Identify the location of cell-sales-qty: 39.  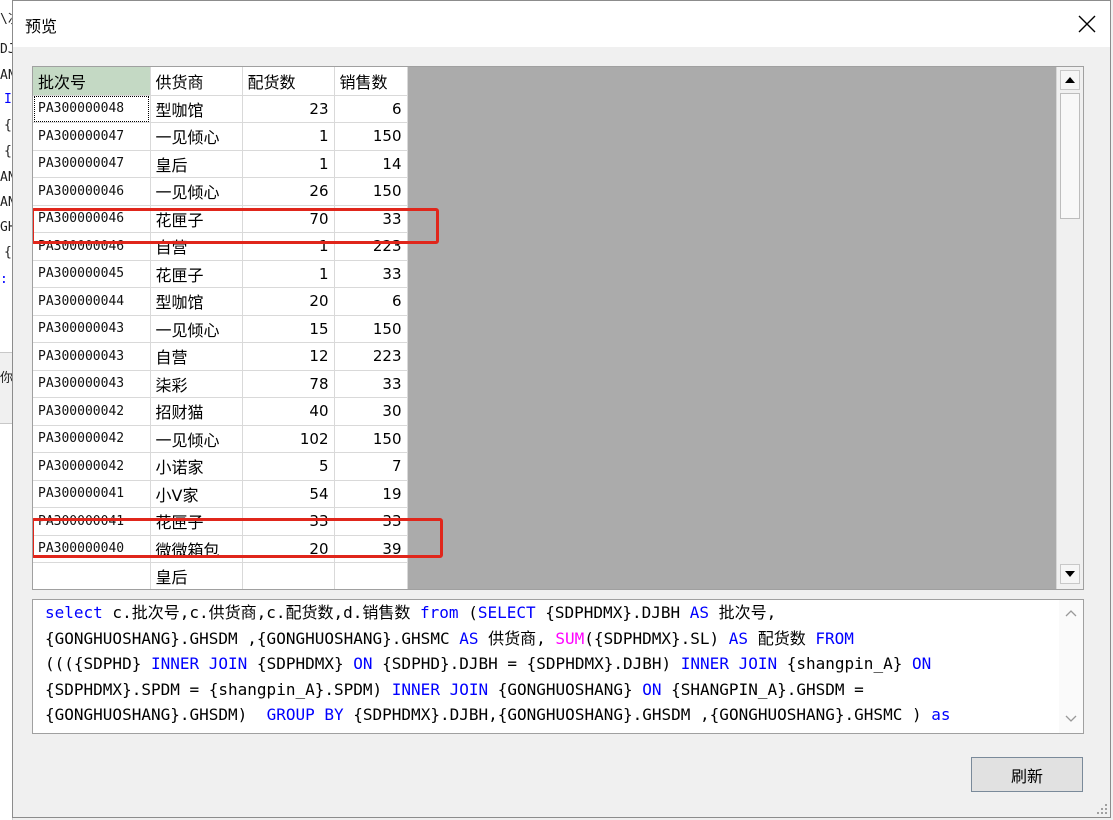
(371, 549).